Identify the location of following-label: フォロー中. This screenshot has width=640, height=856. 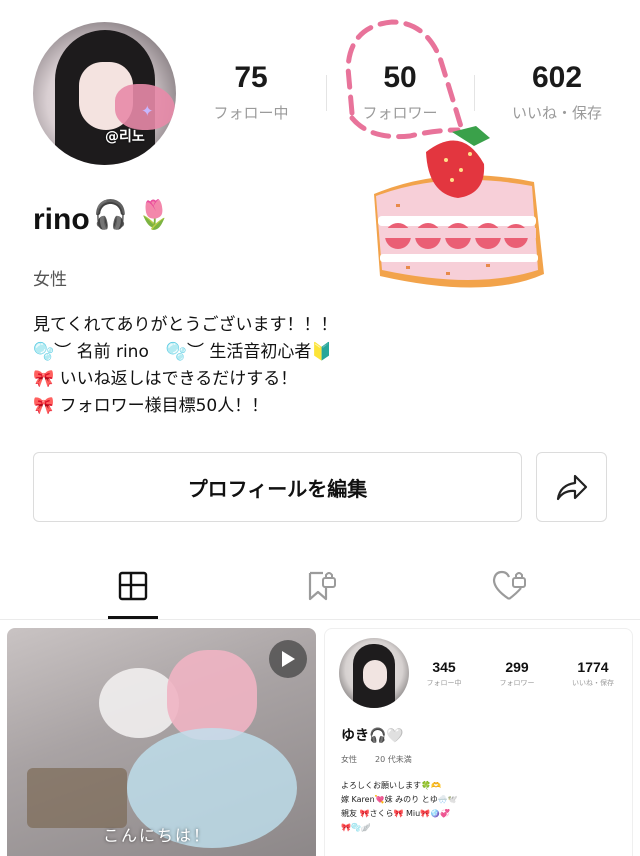
(251, 113).